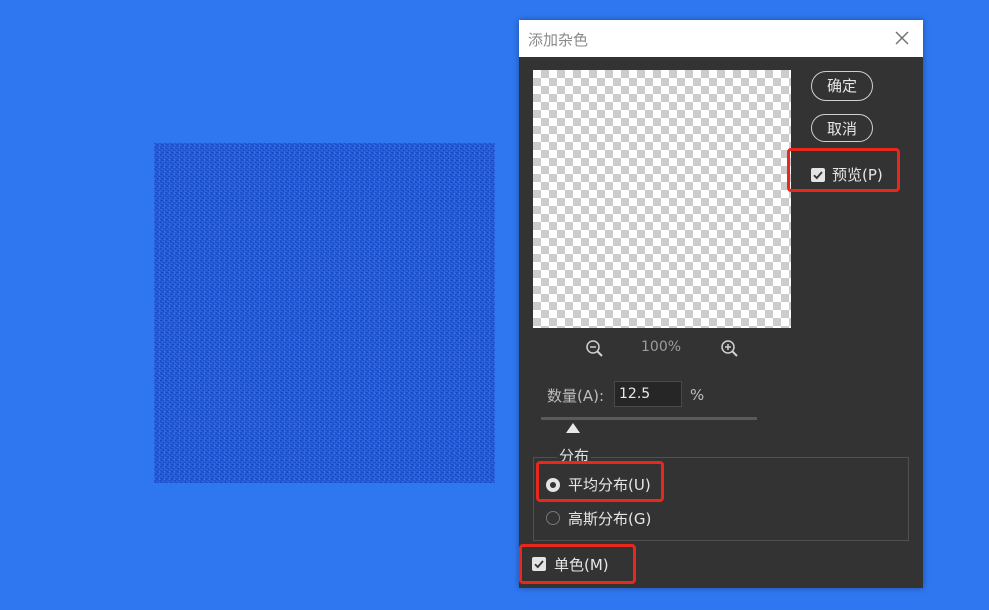  What do you see at coordinates (648, 394) in the screenshot?
I see `amount-input` at bounding box center [648, 394].